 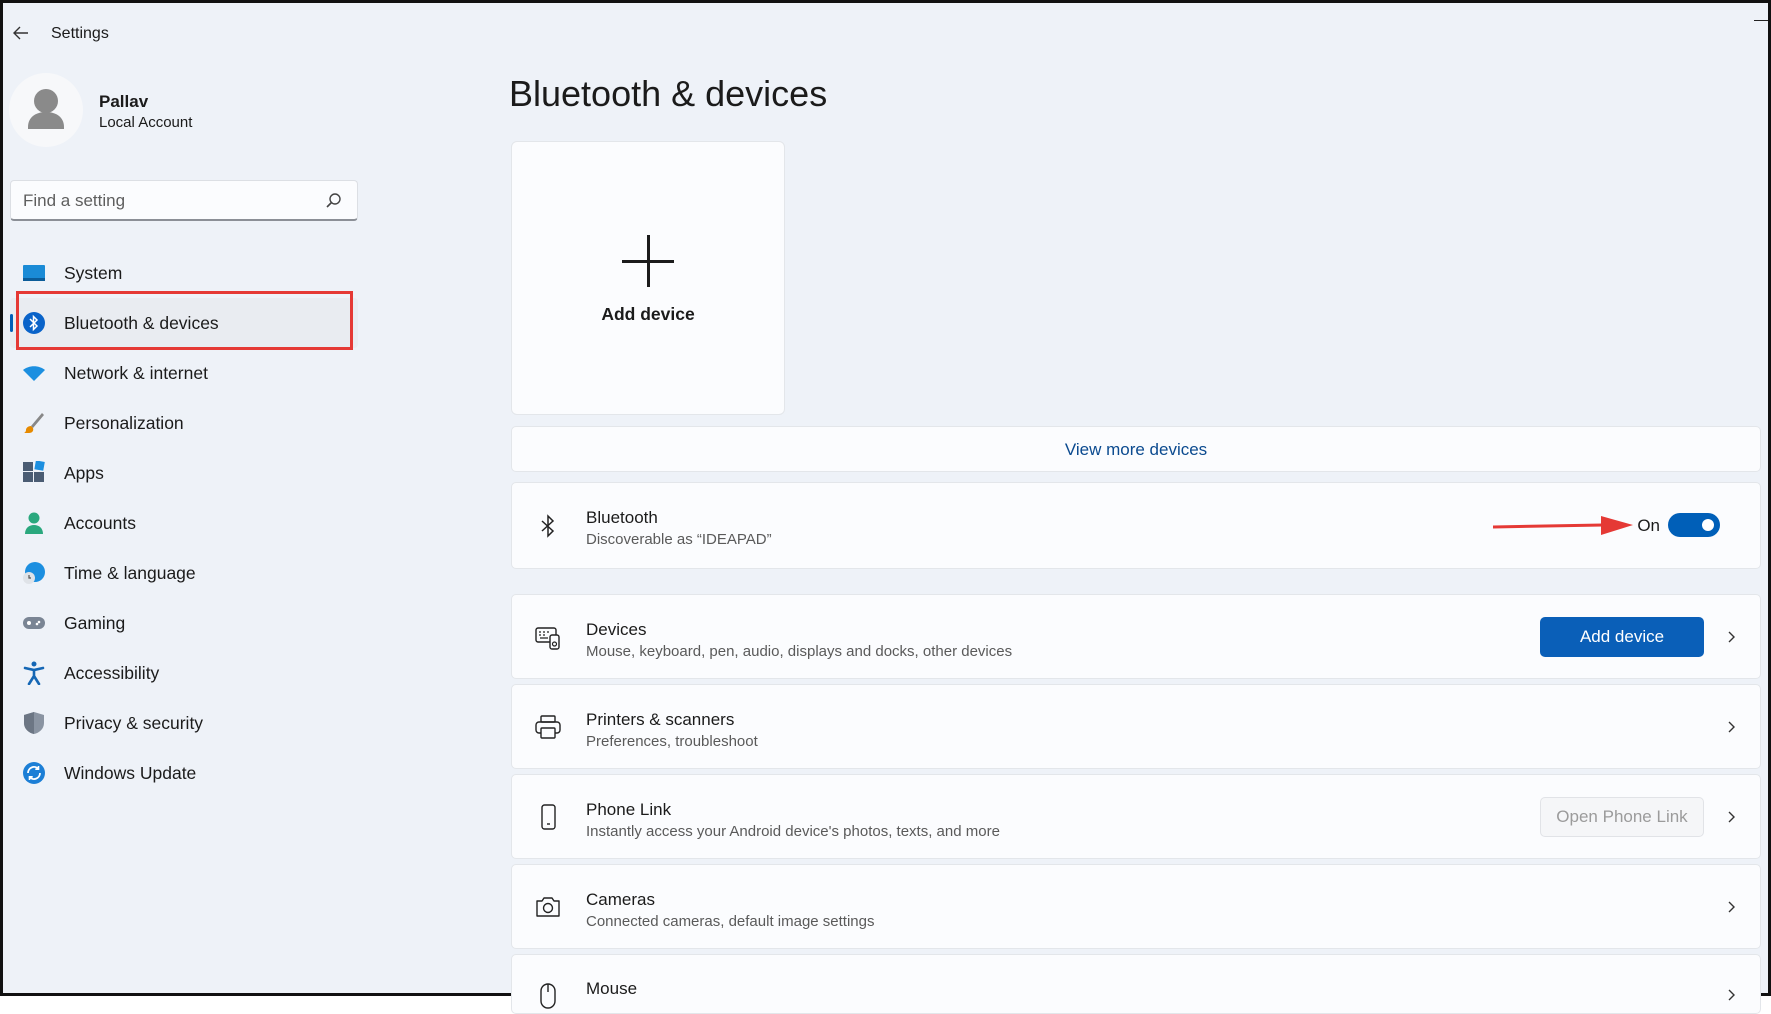 What do you see at coordinates (112, 673) in the screenshot?
I see `sidebar-item-label: Accessibility` at bounding box center [112, 673].